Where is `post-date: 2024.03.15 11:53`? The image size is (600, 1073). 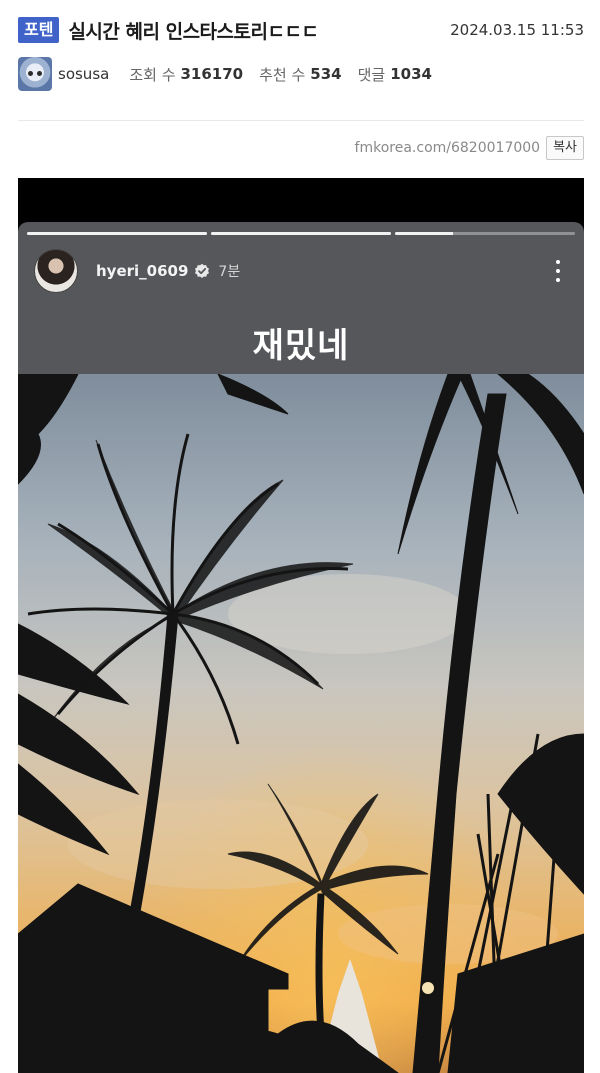
post-date: 2024.03.15 11:53 is located at coordinates (517, 30).